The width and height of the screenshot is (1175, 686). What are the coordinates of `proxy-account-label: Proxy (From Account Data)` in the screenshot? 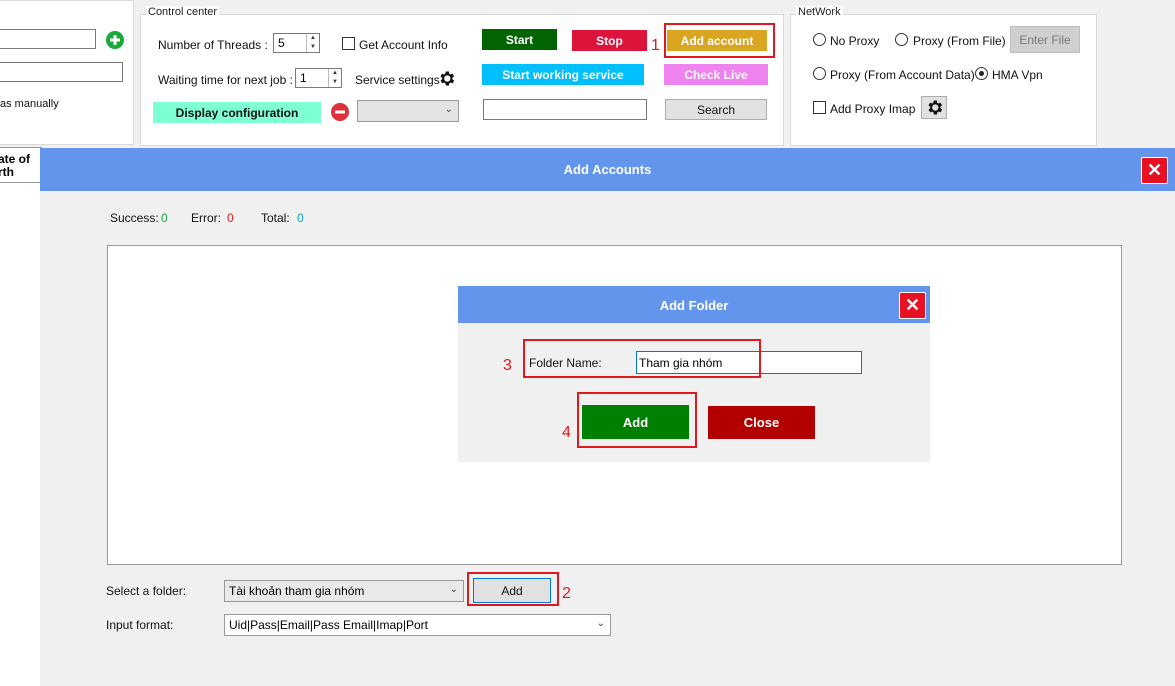 It's located at (902, 75).